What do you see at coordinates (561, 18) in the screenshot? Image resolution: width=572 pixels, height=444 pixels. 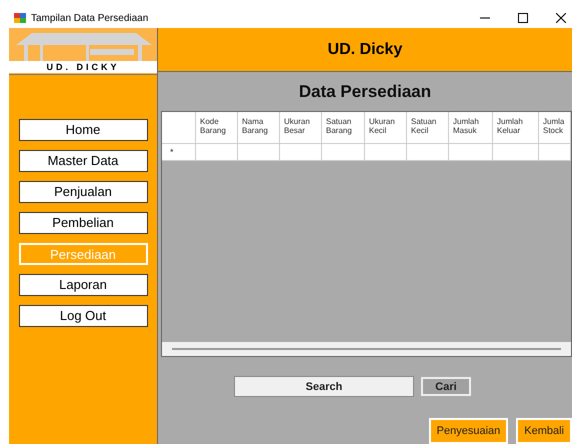 I see `close-icon` at bounding box center [561, 18].